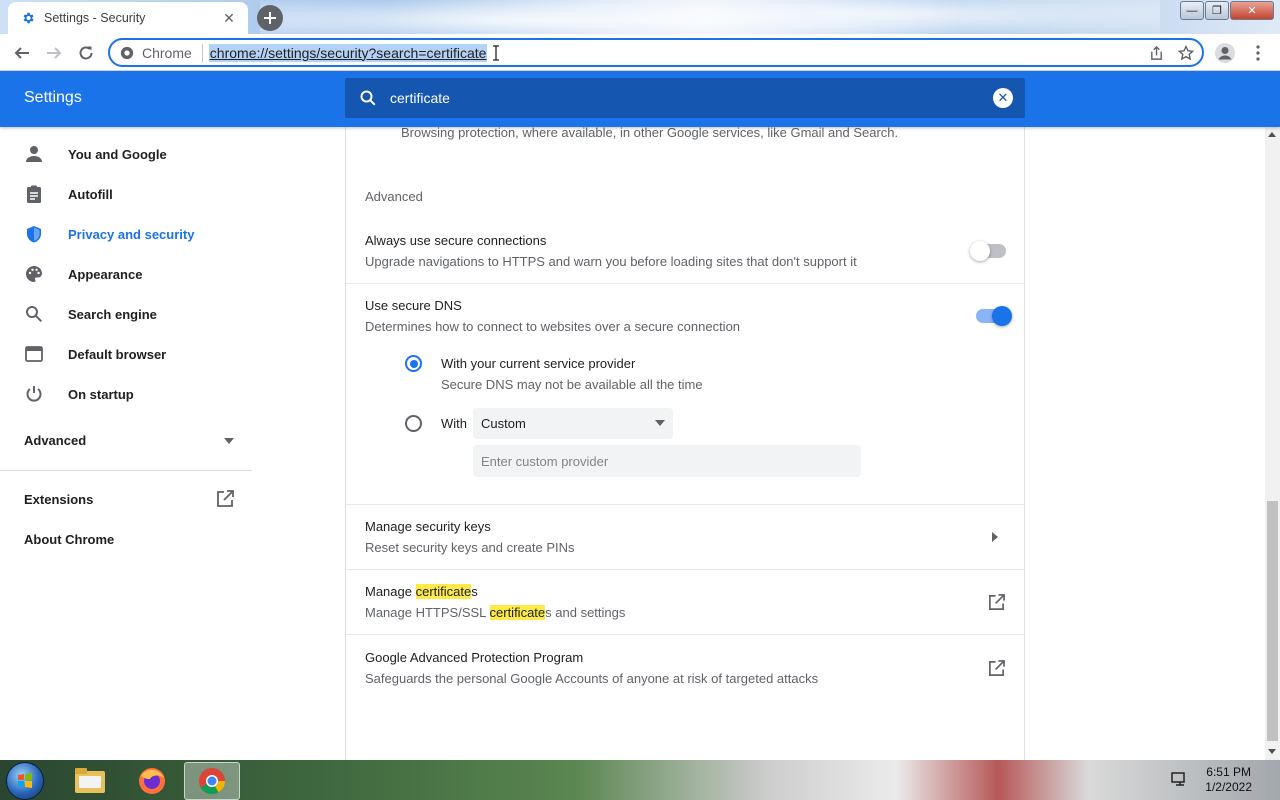  Describe the element at coordinates (394, 196) in the screenshot. I see `section-title-advanced: Advanced` at that location.